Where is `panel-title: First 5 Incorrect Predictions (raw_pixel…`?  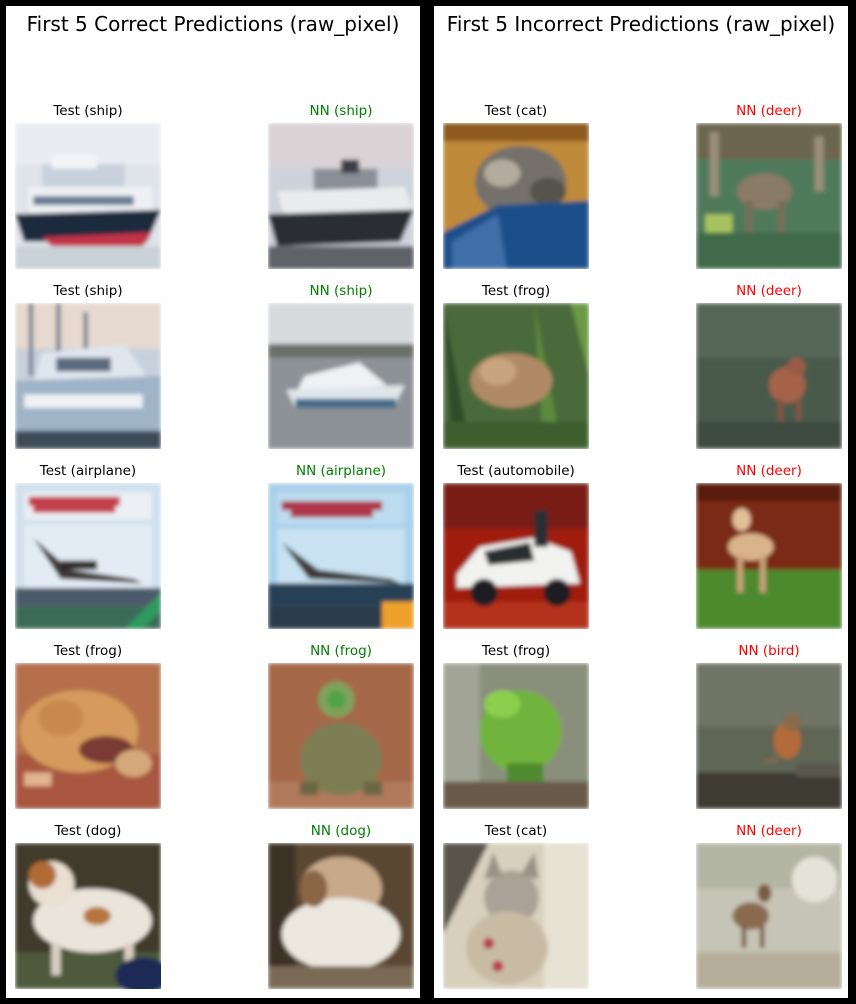 panel-title: First 5 Incorrect Predictions (raw_pixel… is located at coordinates (641, 24).